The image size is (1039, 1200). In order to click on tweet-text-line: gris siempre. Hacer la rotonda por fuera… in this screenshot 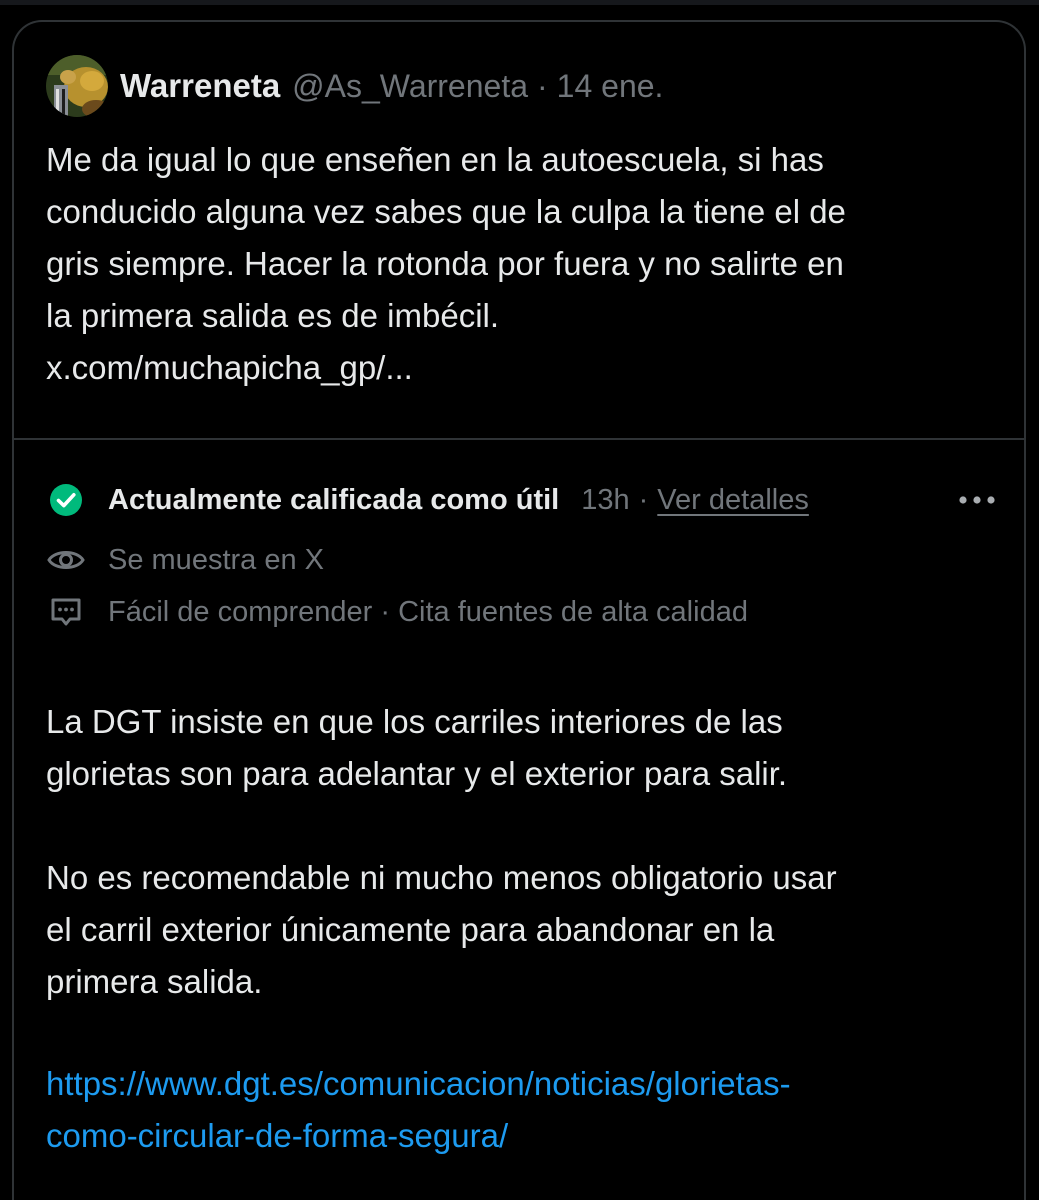, I will do `click(445, 263)`.